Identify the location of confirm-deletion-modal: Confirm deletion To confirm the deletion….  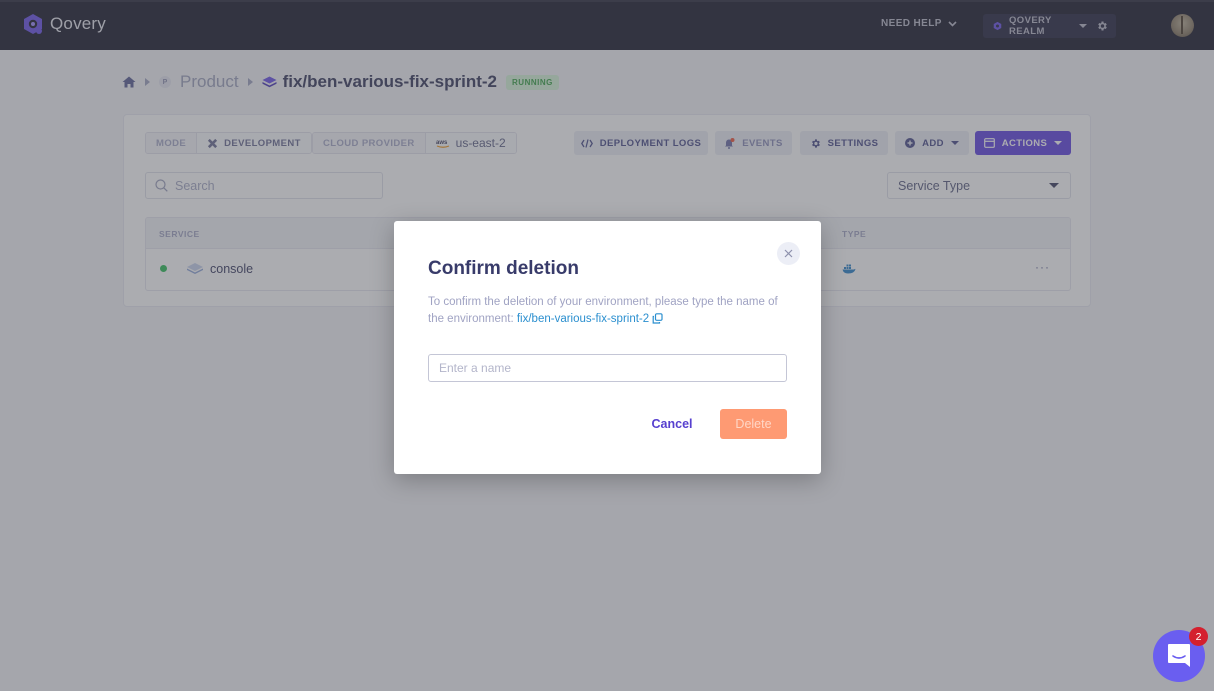
(607, 347).